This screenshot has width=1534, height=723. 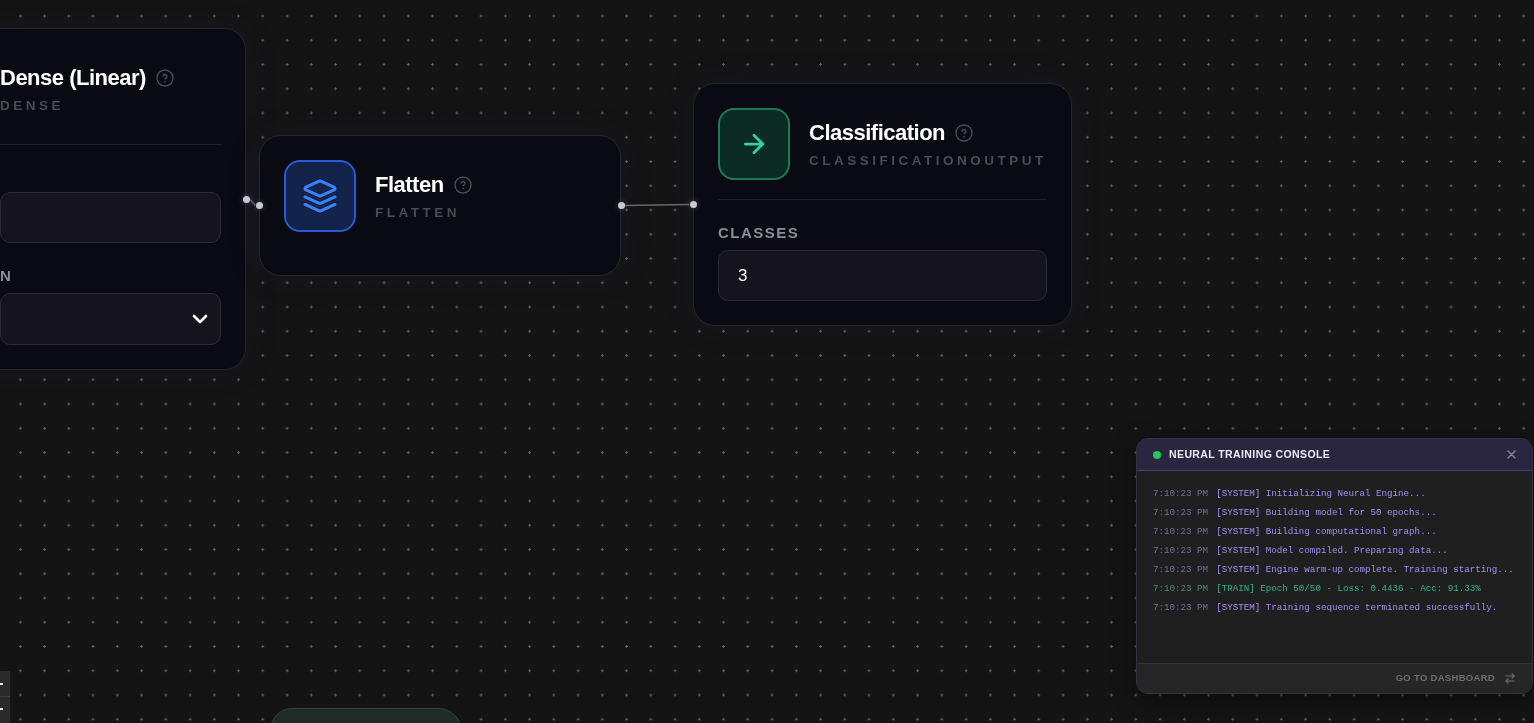 I want to click on node-title: Classification, so click(x=877, y=132).